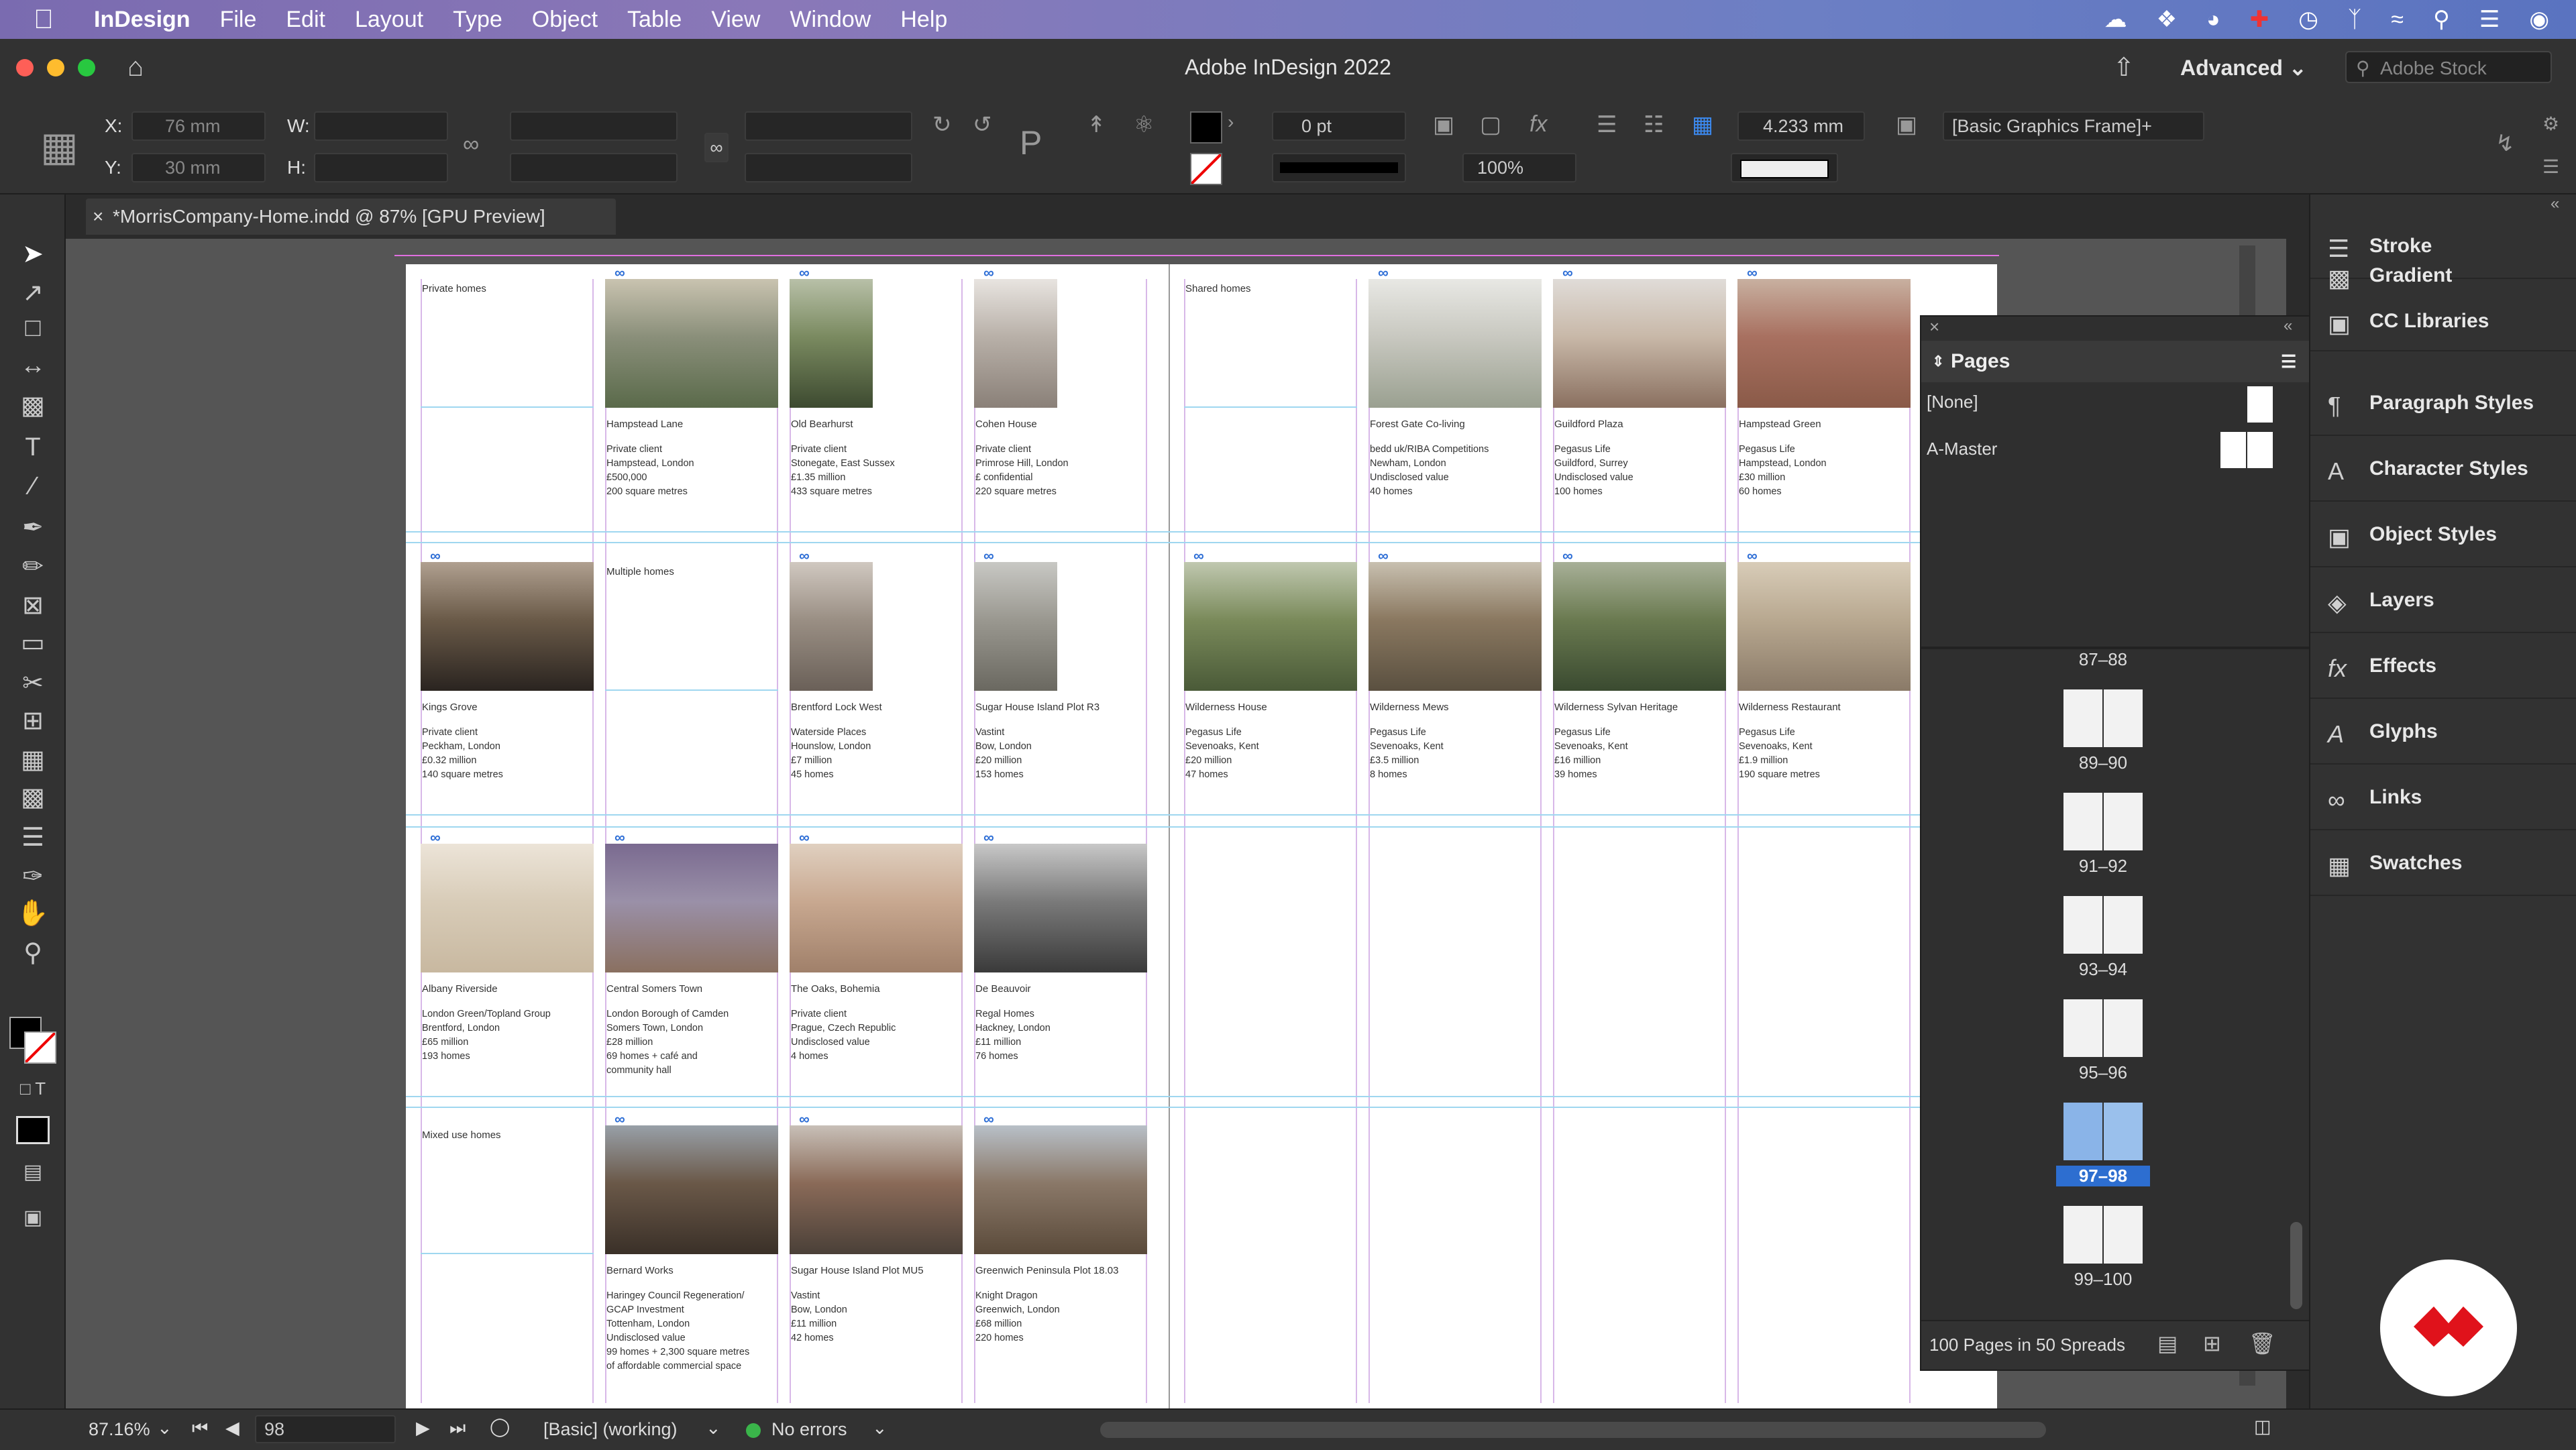 This screenshot has height=1450, width=2576. I want to click on delete-page-icon: 🗑, so click(2262, 1343).